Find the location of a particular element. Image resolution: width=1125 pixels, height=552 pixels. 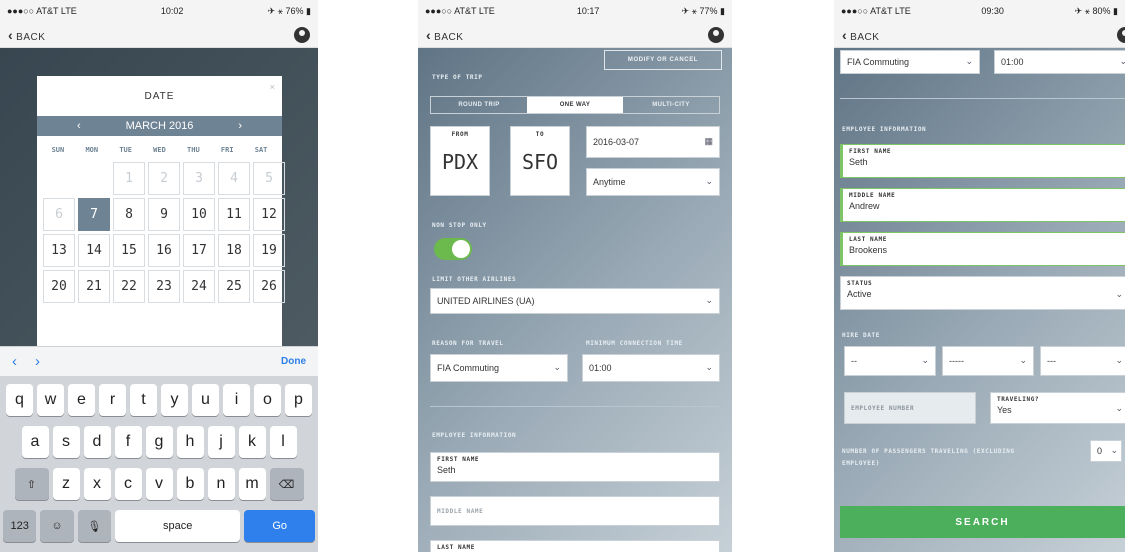

departure-date-field: 2016-03-07 ▦ is located at coordinates (653, 142).